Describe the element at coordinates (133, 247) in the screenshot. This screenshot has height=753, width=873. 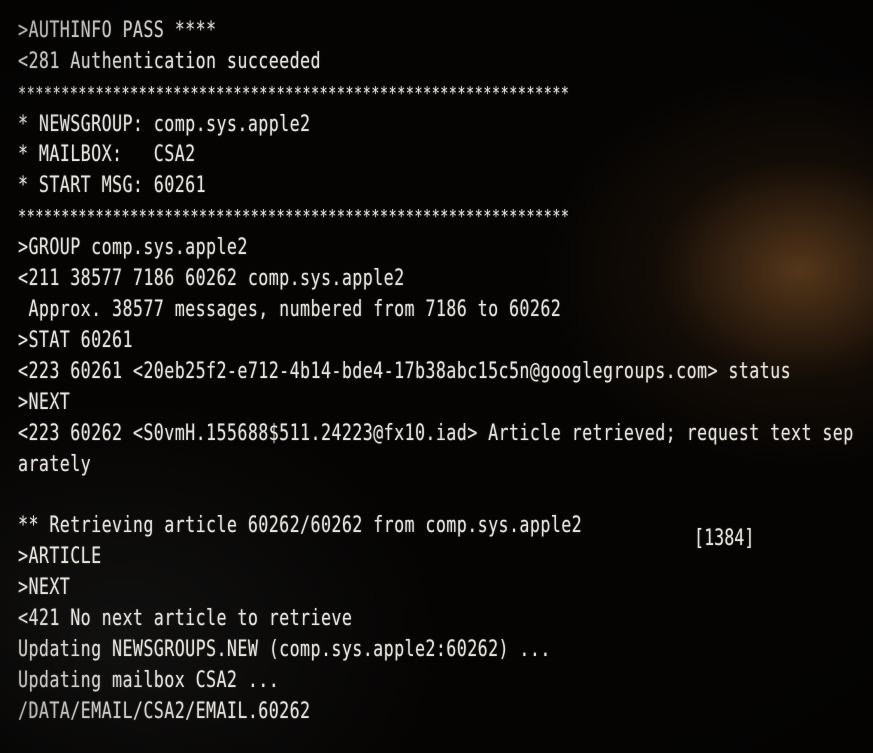
I see `command-group: >GROUP comp.sys.apple2` at that location.